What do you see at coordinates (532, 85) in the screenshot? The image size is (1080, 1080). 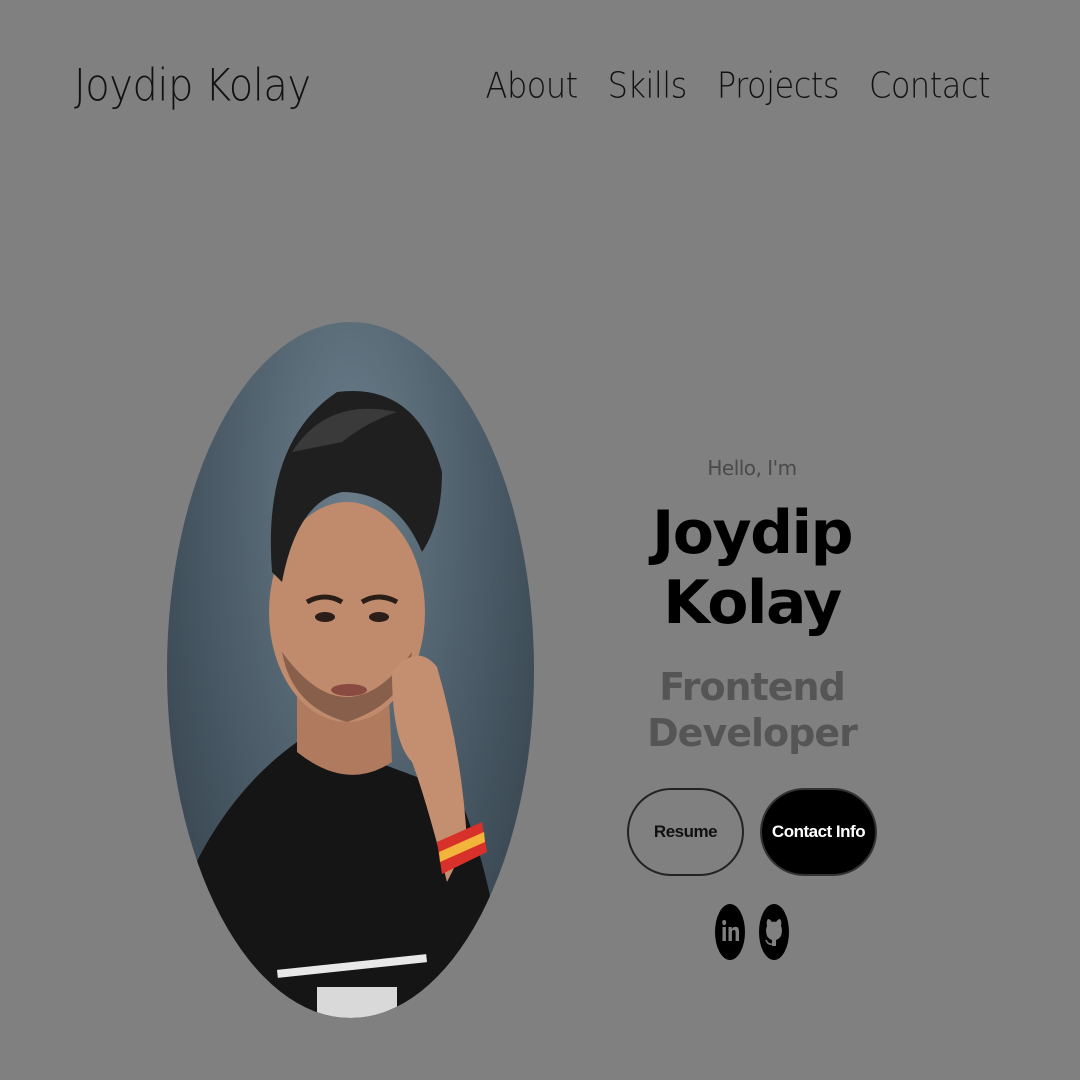 I see `nav-link-about: About` at bounding box center [532, 85].